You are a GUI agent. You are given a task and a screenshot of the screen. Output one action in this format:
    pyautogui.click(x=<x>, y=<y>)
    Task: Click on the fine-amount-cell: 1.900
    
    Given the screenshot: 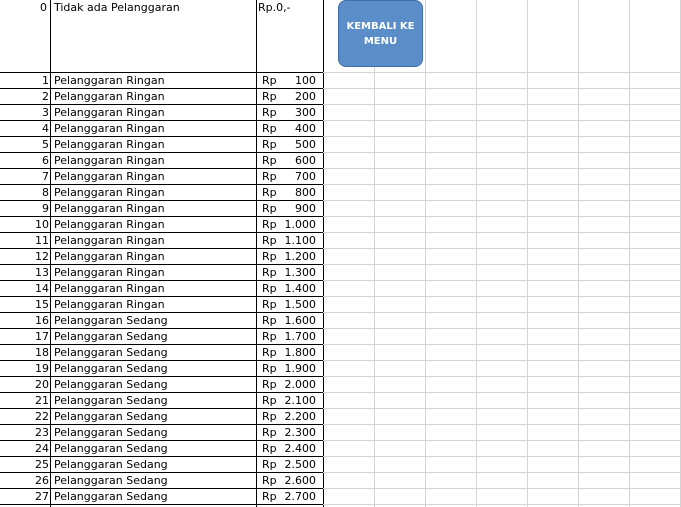 What is the action you would take?
    pyautogui.click(x=293, y=368)
    